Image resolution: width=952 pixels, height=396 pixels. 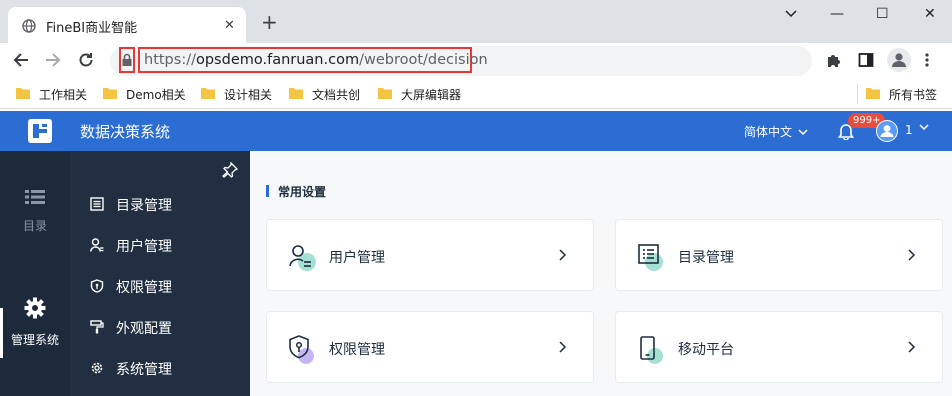 I want to click on new-tab-button: +, so click(x=269, y=22).